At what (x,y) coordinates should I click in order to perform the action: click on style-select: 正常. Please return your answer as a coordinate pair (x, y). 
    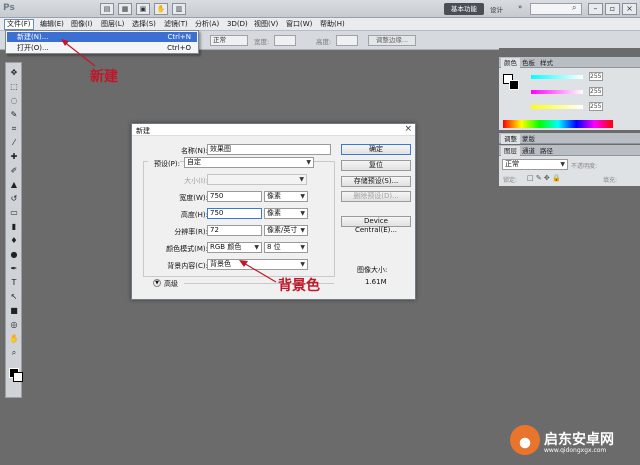
    Looking at the image, I should click on (229, 40).